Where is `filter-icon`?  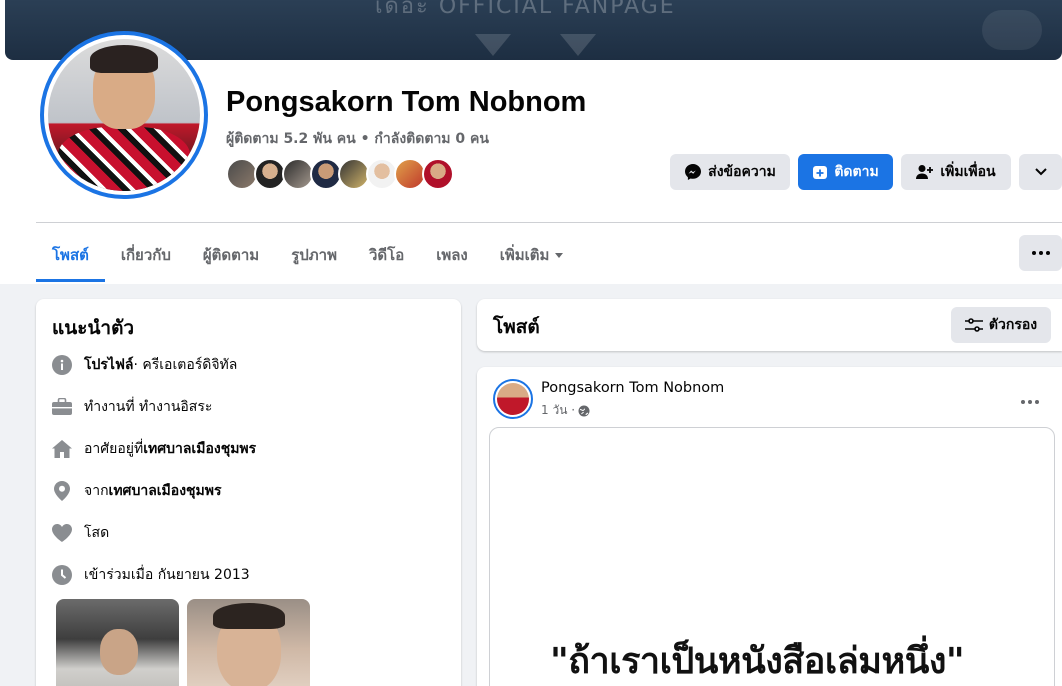 filter-icon is located at coordinates (973, 325).